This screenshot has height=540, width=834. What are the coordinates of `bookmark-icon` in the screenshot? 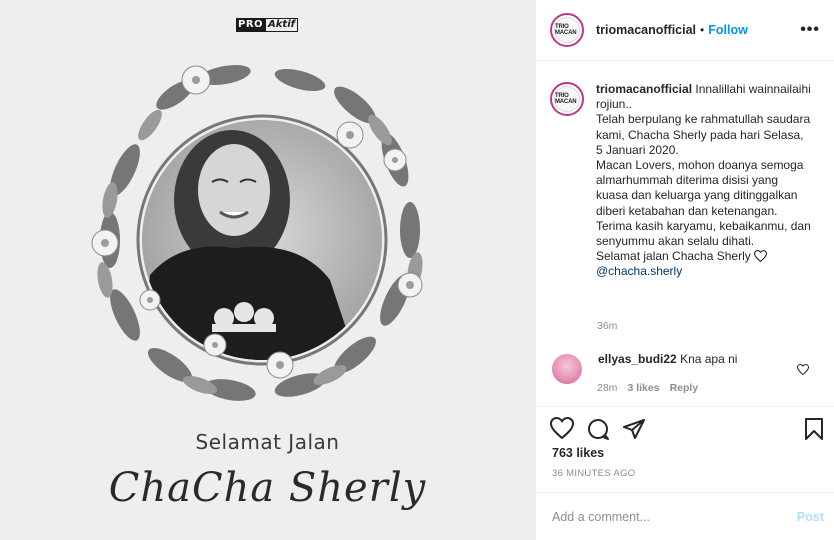 It's located at (814, 429).